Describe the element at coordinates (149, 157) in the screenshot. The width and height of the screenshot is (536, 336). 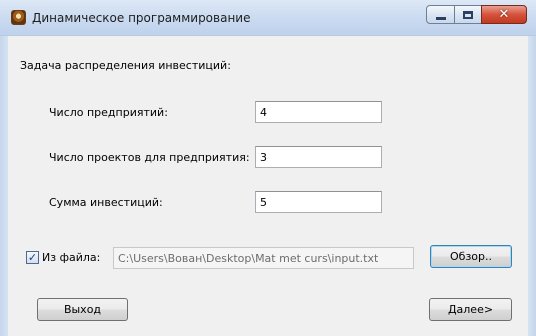
I see `projects-label: Число проектов для предприятия:` at that location.